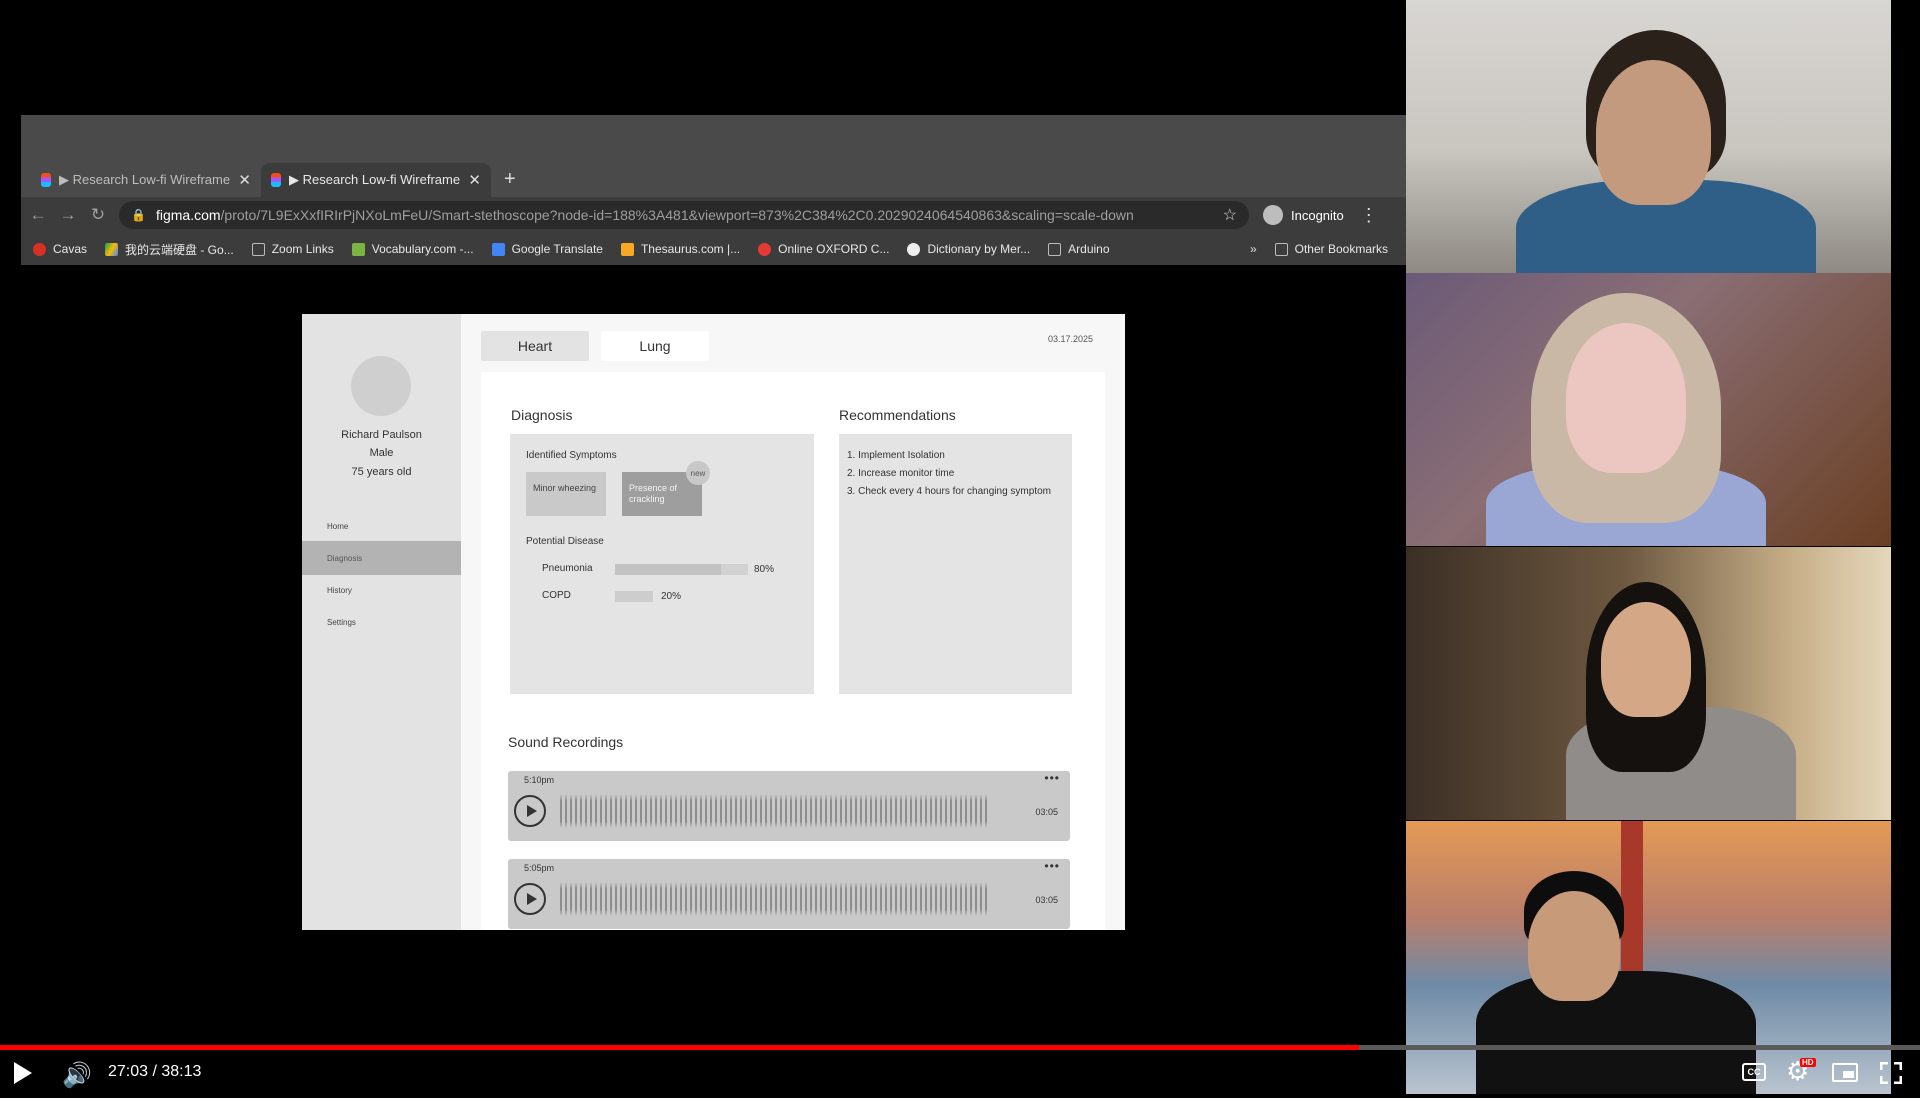 Image resolution: width=1920 pixels, height=1098 pixels. Describe the element at coordinates (381, 526) in the screenshot. I see `nav-item-home: Home` at that location.